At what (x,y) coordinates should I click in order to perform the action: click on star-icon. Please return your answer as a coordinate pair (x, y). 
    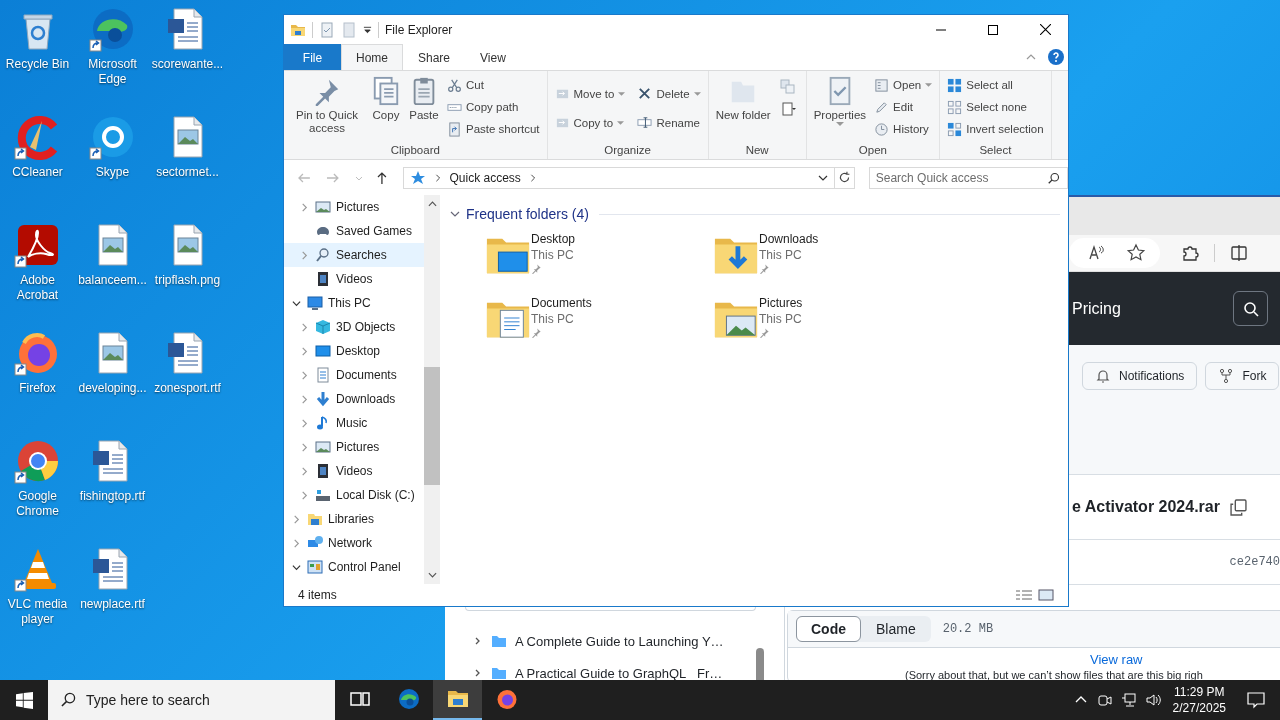
    Looking at the image, I should click on (1136, 253).